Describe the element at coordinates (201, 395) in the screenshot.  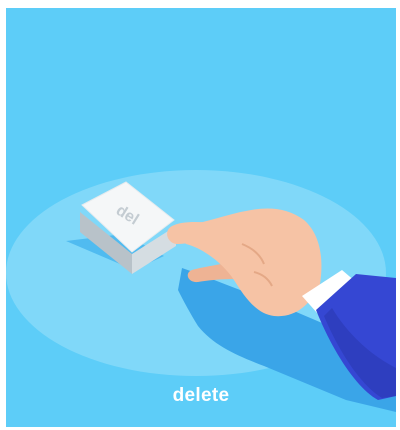
I see `caption-label: delete` at that location.